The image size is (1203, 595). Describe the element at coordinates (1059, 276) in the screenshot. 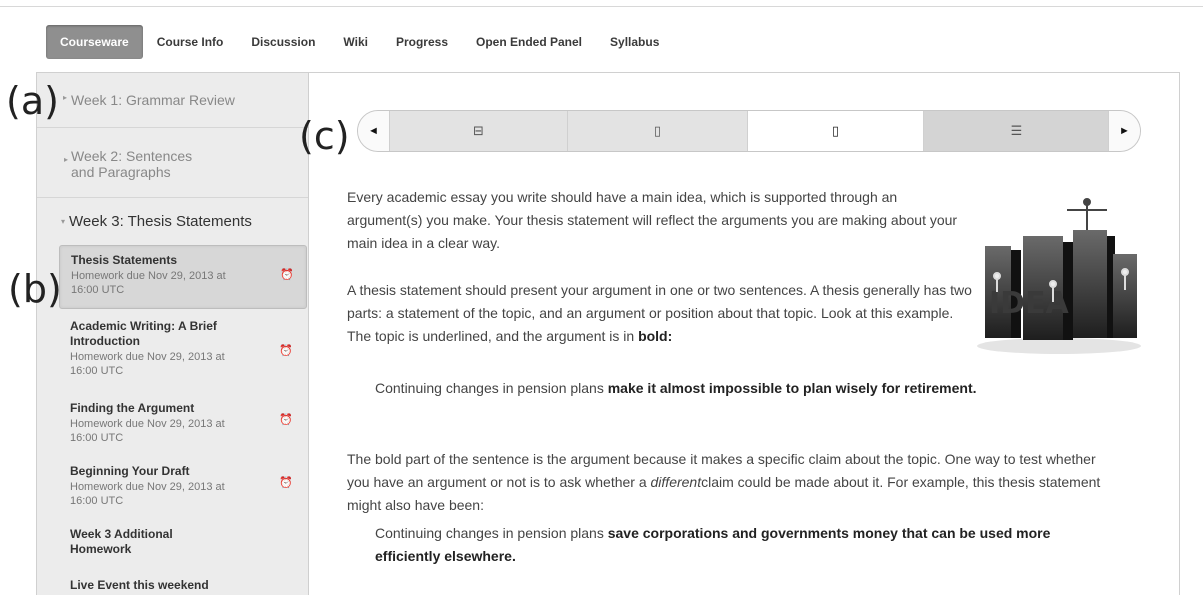

I see `idea-illustration: IDEA` at that location.